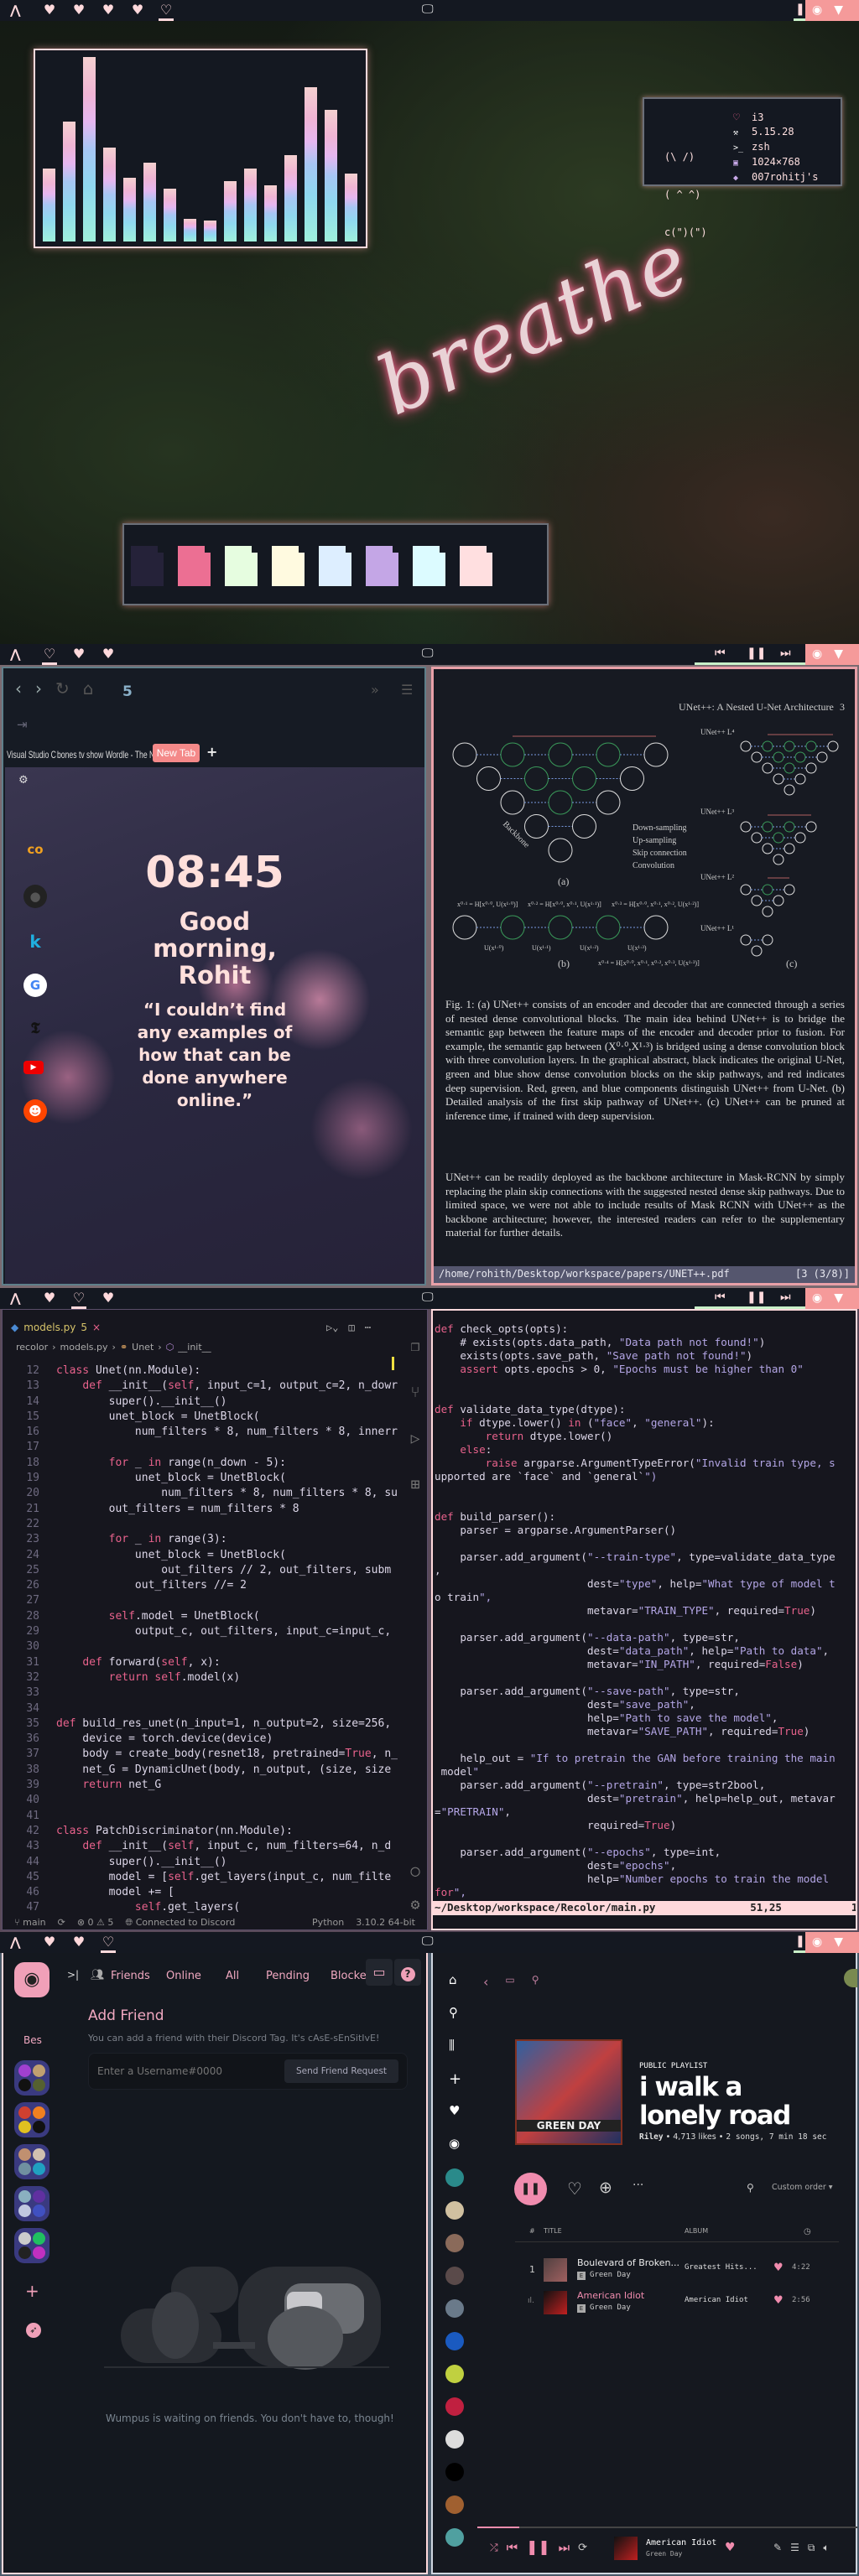  What do you see at coordinates (664, 2554) in the screenshot?
I see `now-playing-artist: Green Day` at bounding box center [664, 2554].